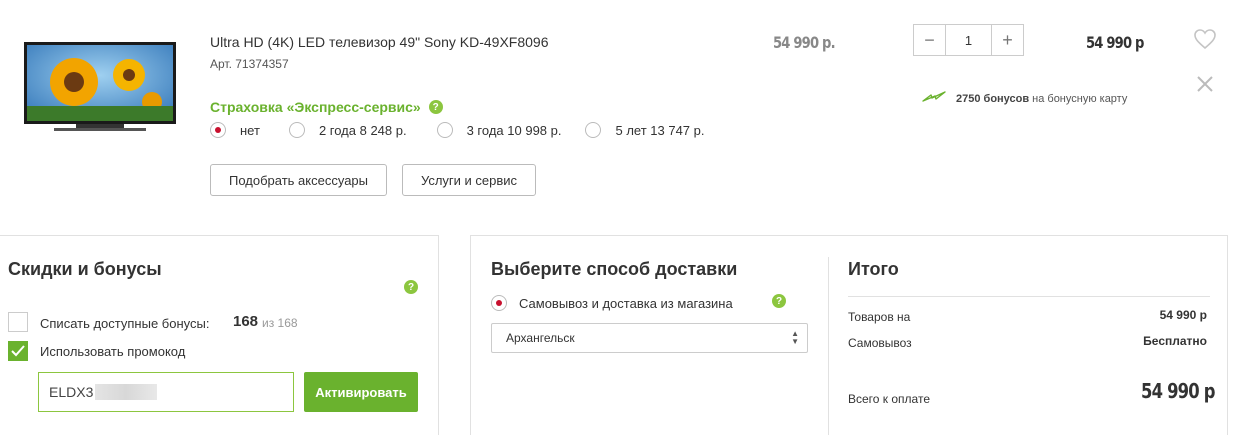 This screenshot has height=435, width=1240. I want to click on select-arrows-icon: ▲ ▼, so click(795, 337).